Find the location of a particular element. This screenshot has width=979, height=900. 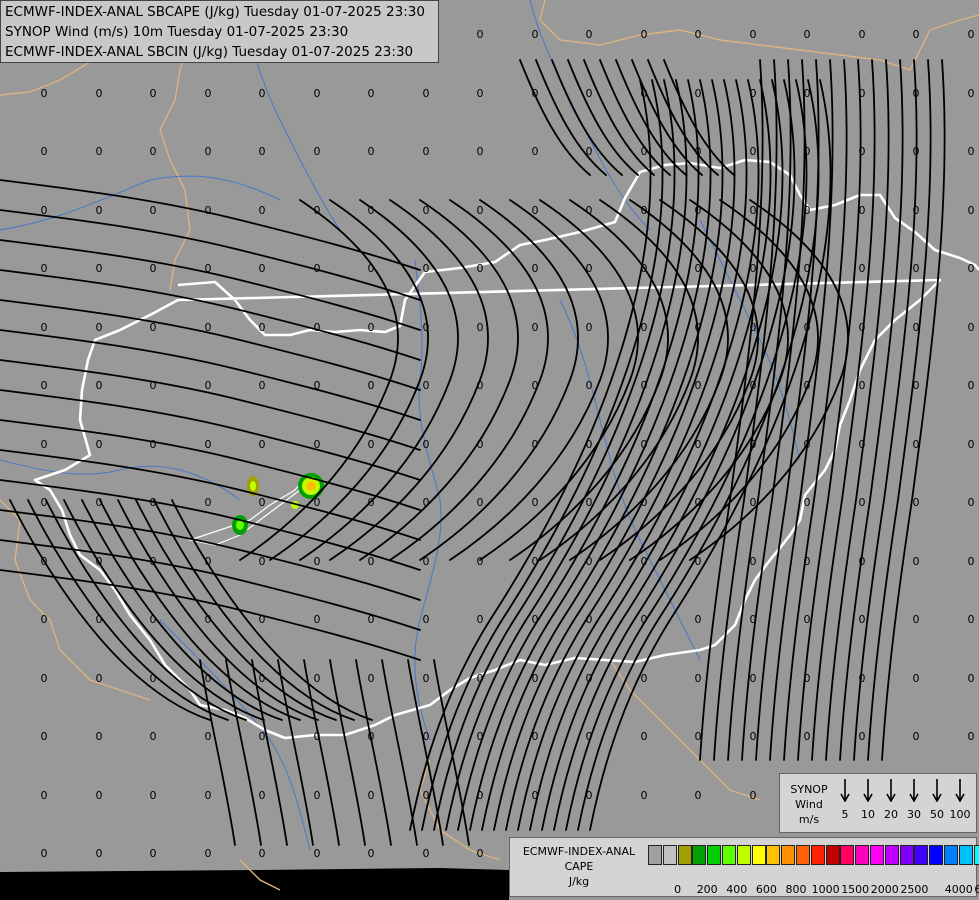

wind-speed-50: 50 is located at coordinates (937, 799).